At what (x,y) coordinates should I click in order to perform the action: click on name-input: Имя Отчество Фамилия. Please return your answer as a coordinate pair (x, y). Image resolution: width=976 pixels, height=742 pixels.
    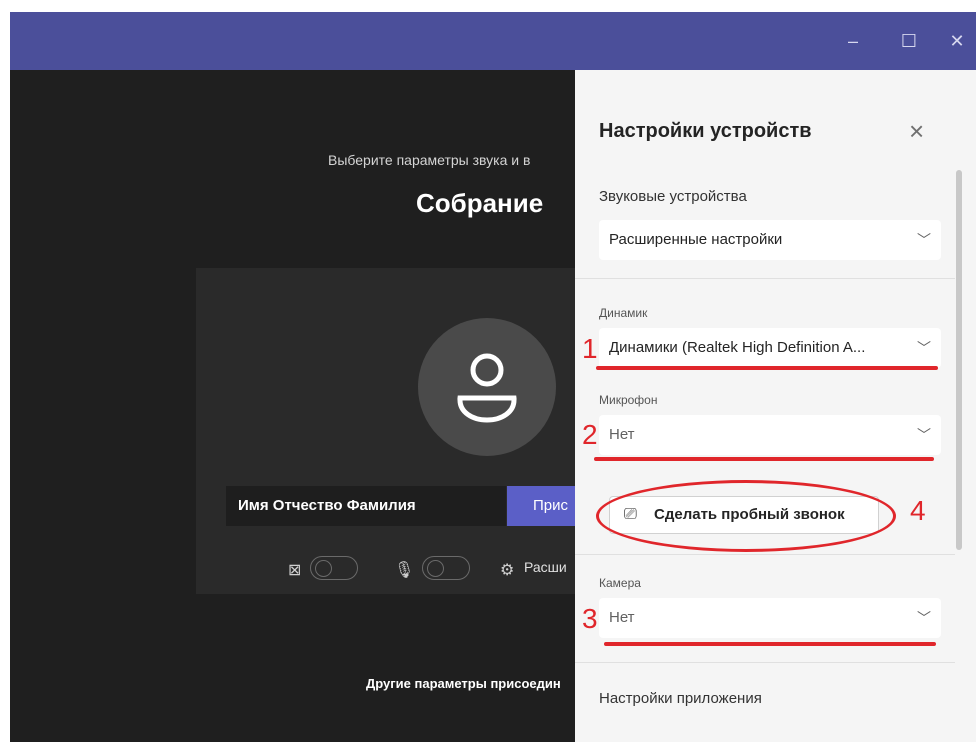
    Looking at the image, I should click on (366, 506).